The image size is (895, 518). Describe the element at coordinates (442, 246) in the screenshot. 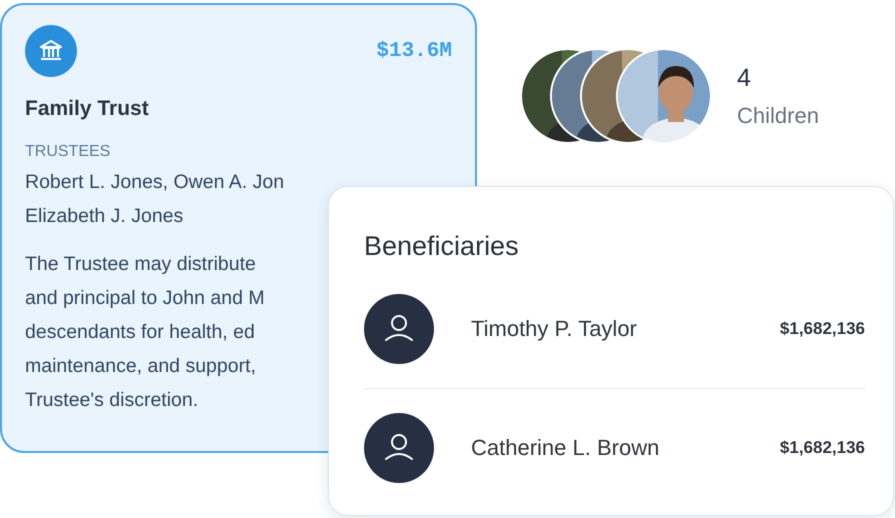

I see `beneficiaries-title: Beneficiaries` at that location.